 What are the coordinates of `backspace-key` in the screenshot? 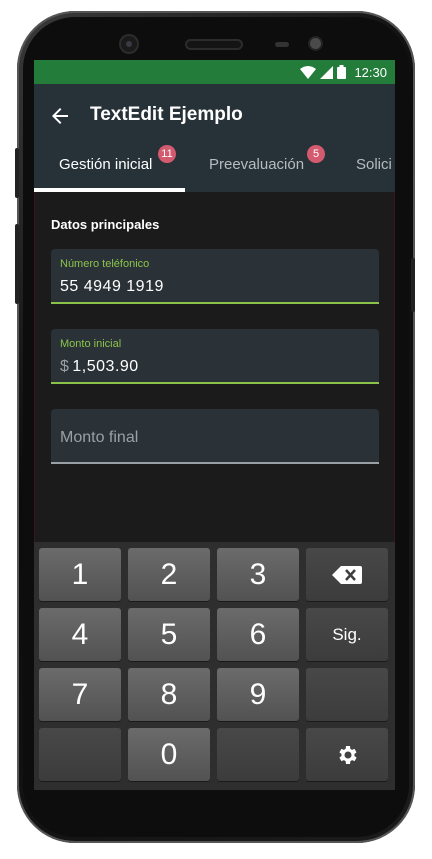 It's located at (347, 574).